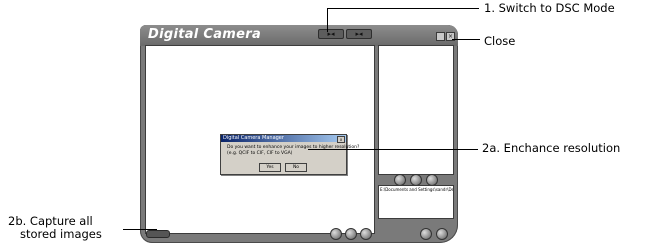 The image size is (648, 243). Describe the element at coordinates (403, 8) in the screenshot. I see `leader-switch-horizontal` at that location.